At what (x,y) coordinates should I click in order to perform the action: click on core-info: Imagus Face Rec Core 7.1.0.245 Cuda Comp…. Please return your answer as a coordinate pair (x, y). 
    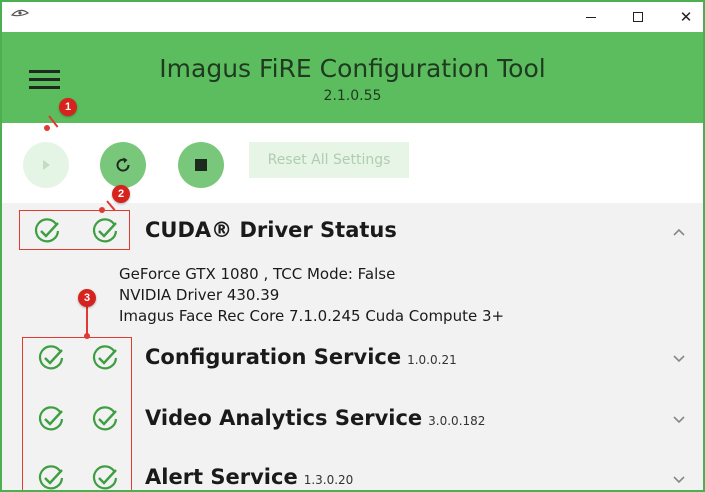
    Looking at the image, I should click on (312, 316).